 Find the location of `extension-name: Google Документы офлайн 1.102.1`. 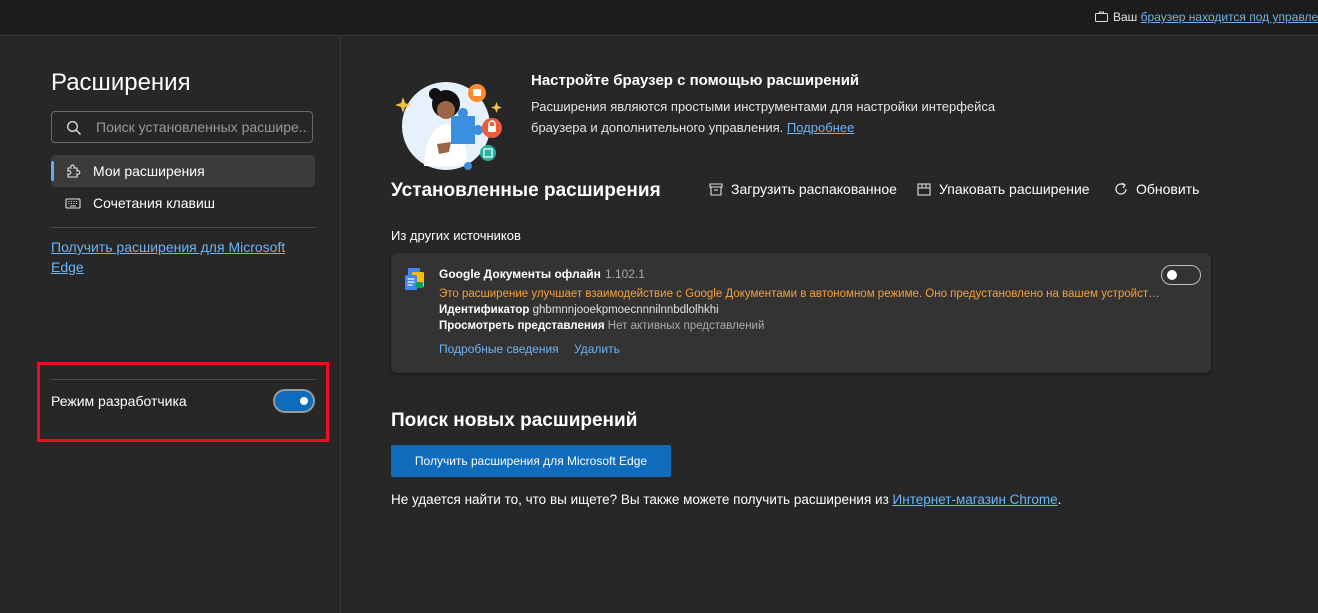

extension-name: Google Документы офлайн 1.102.1 is located at coordinates (542, 274).